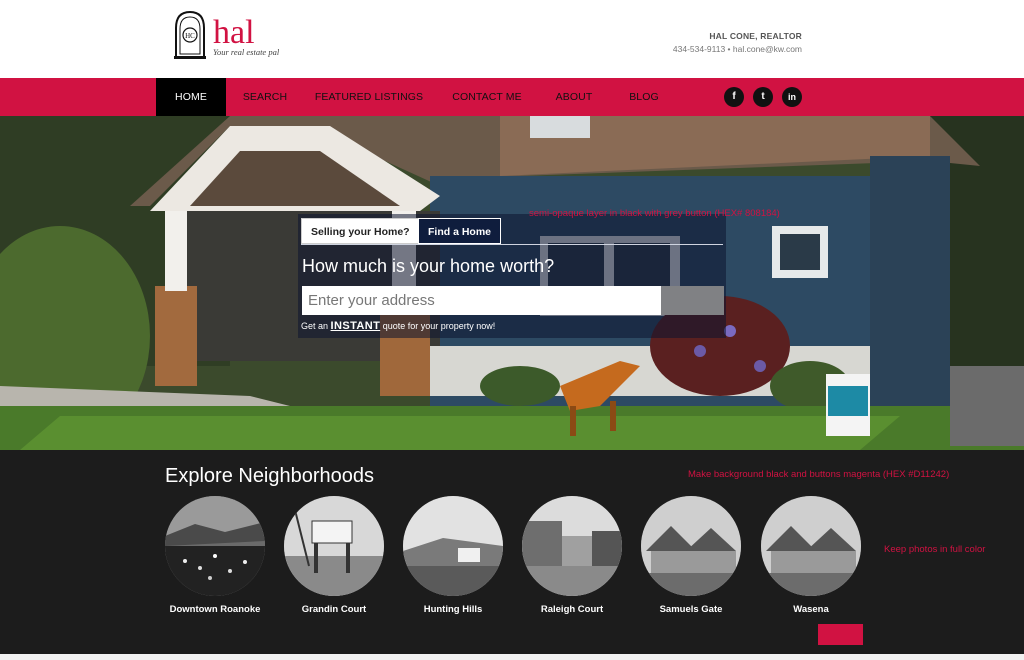 Image resolution: width=1024 pixels, height=660 pixels. I want to click on logo-name: hal, so click(234, 32).